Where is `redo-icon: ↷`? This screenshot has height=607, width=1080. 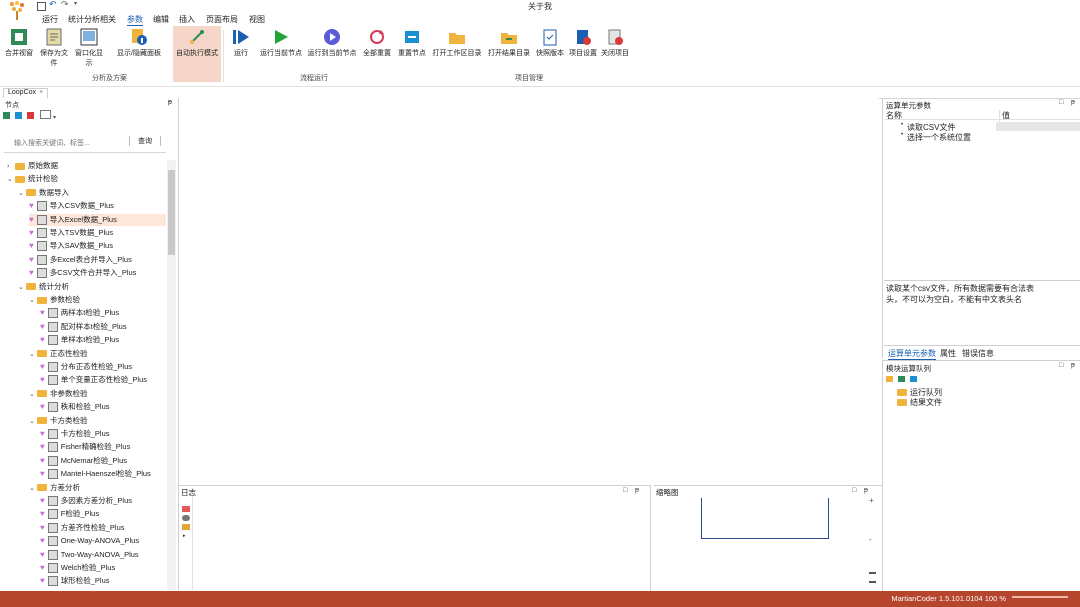 redo-icon: ↷ is located at coordinates (65, 5).